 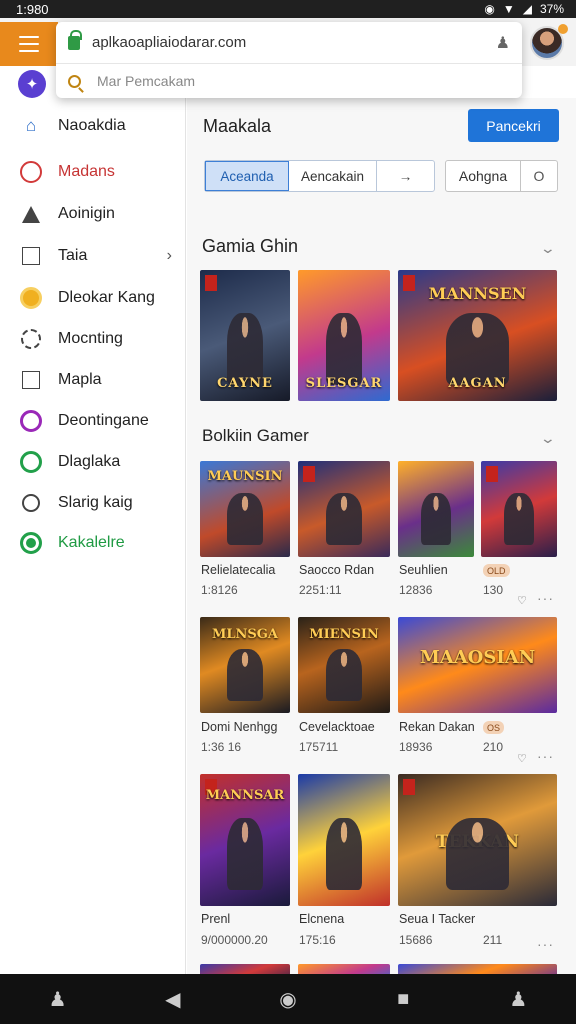 What do you see at coordinates (93, 126) in the screenshot?
I see `sidebar-item-home: ⌂ Naoakdia` at bounding box center [93, 126].